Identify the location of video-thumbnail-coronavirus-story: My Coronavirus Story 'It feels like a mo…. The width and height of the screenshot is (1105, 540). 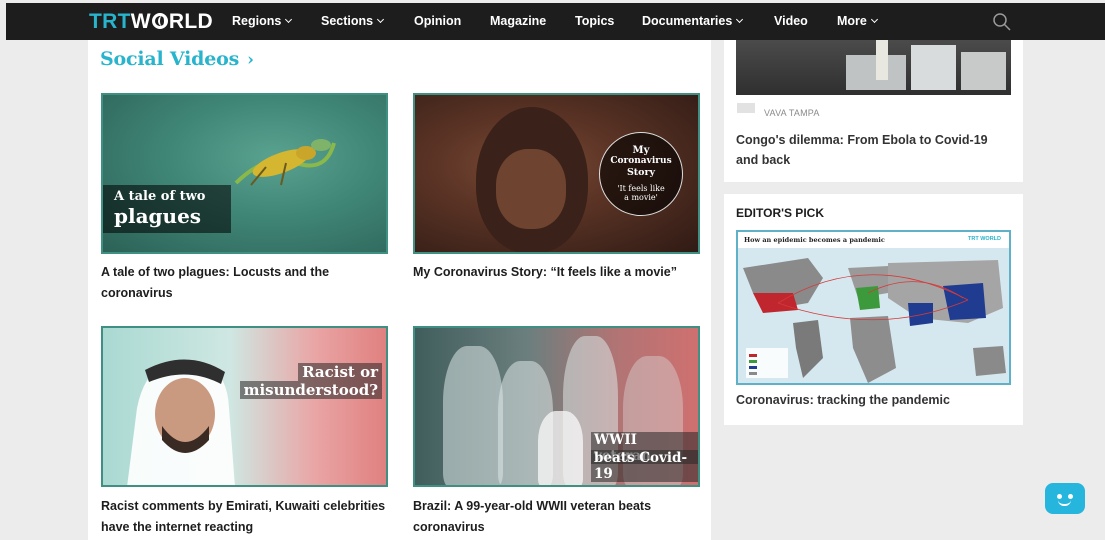
(556, 173).